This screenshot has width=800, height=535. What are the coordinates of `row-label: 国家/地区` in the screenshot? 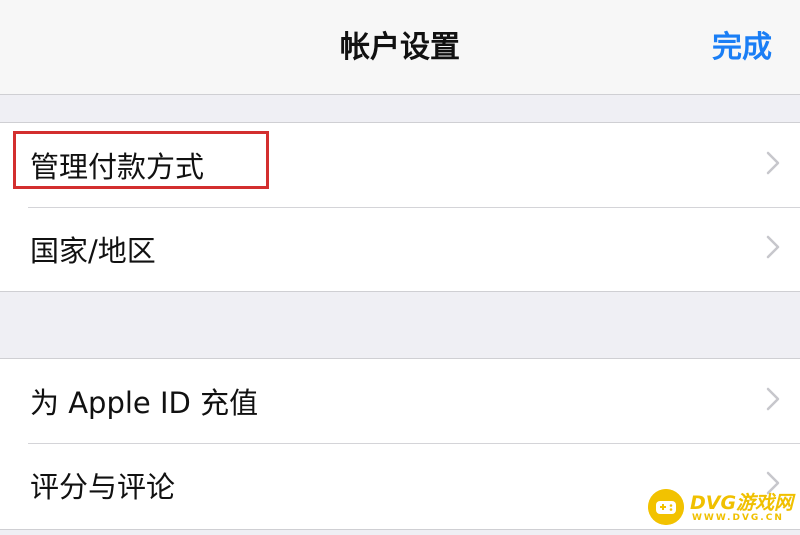 It's located at (93, 251).